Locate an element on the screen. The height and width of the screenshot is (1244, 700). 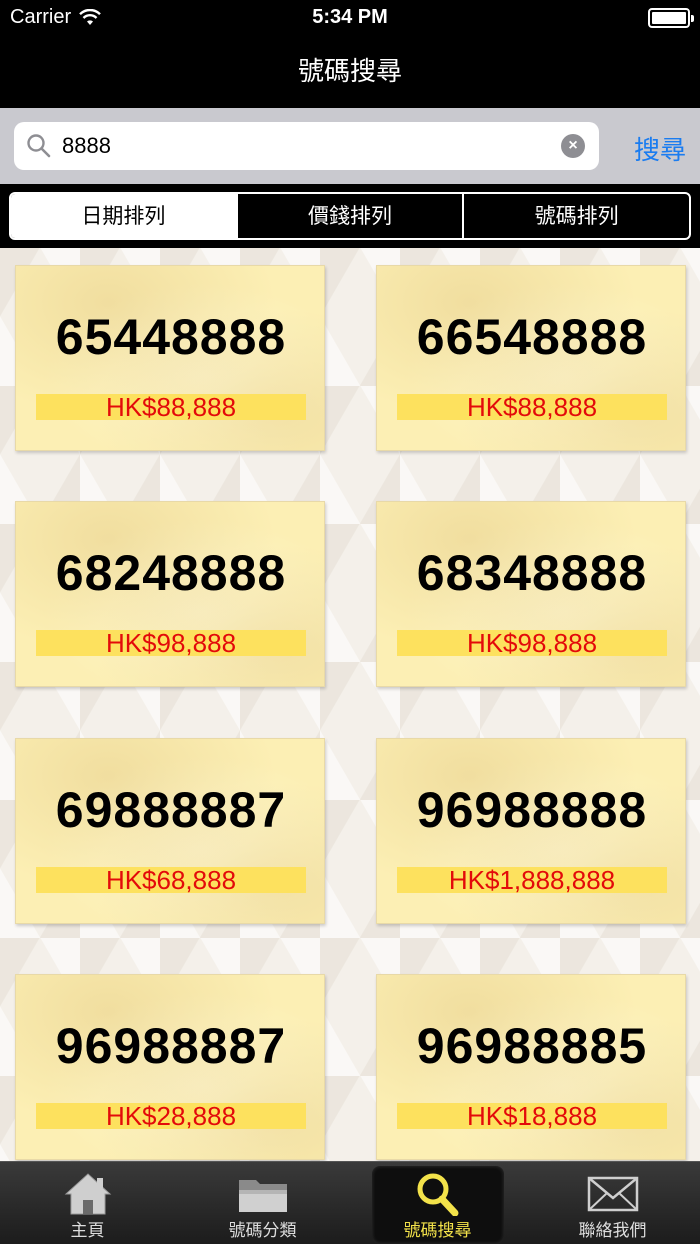
card-price: HK$28,888 is located at coordinates (171, 1116).